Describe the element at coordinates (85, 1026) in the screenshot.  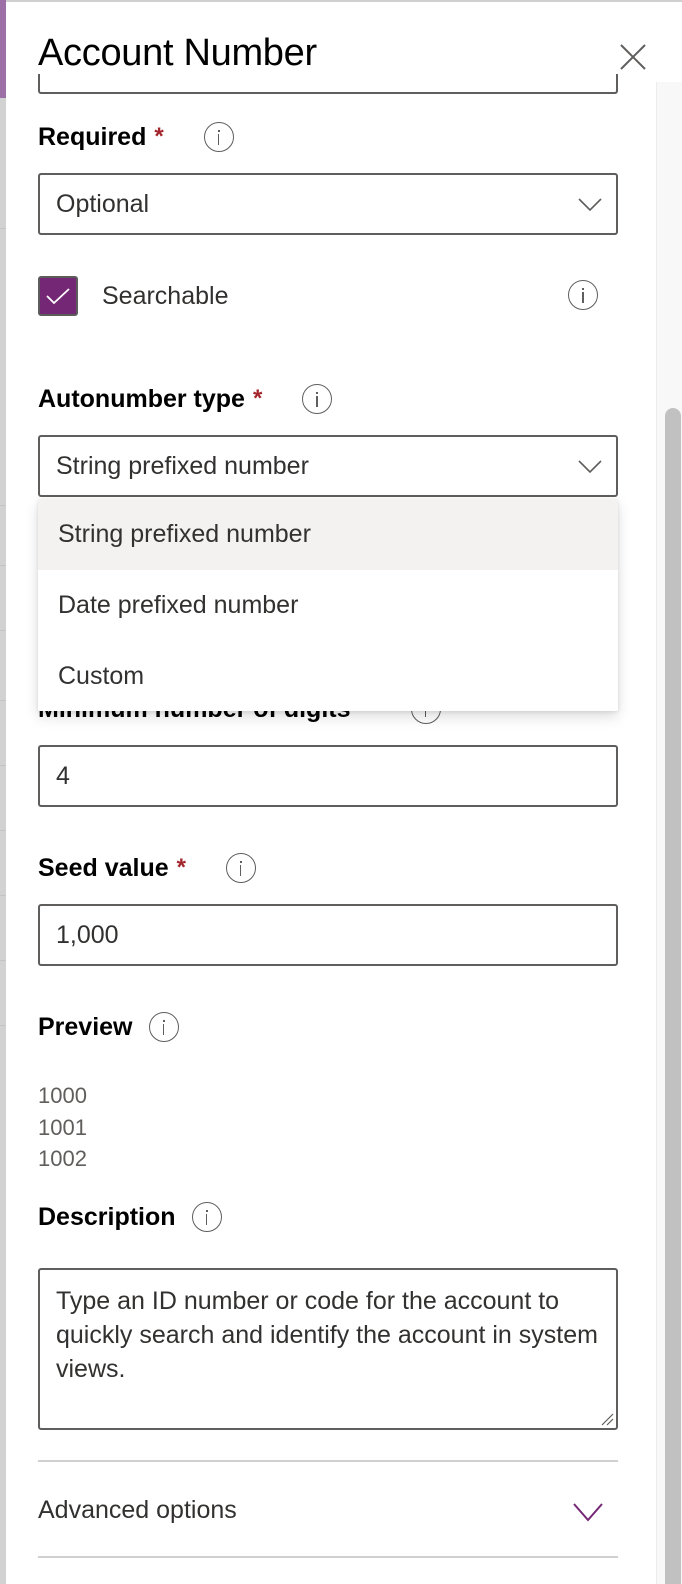
I see `preview-label-text: Preview` at that location.